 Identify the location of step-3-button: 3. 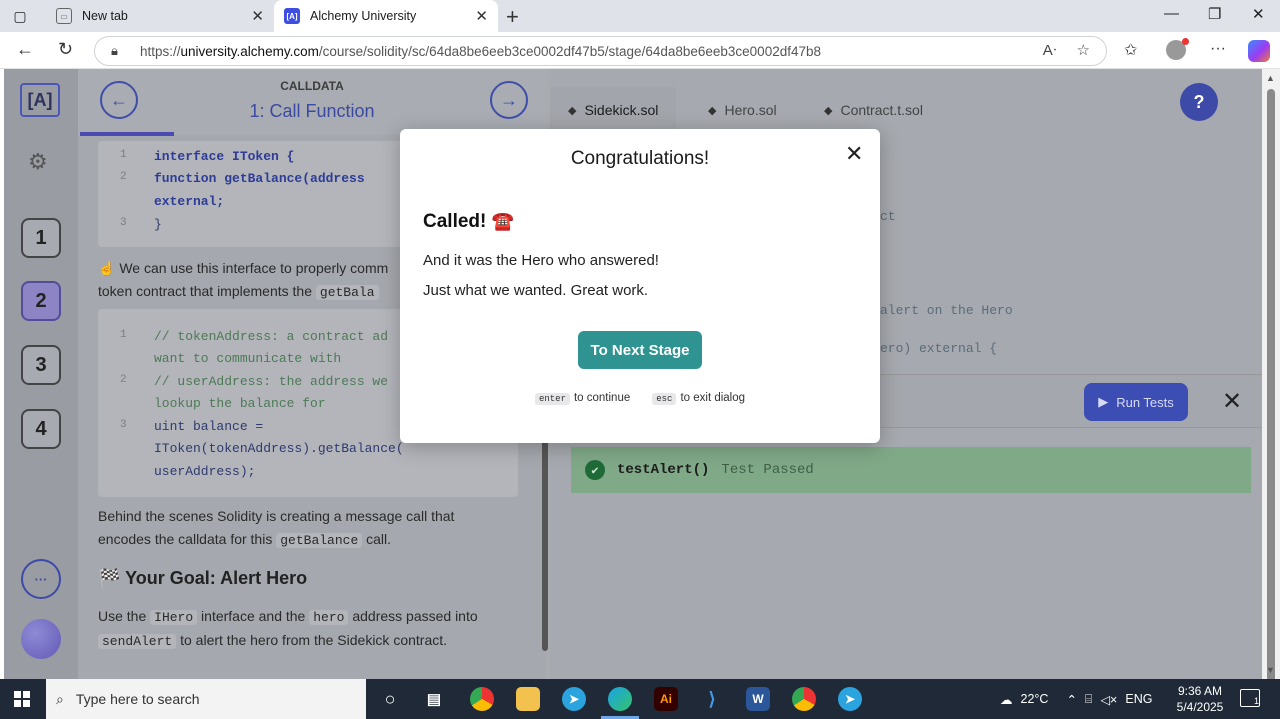
(41, 365).